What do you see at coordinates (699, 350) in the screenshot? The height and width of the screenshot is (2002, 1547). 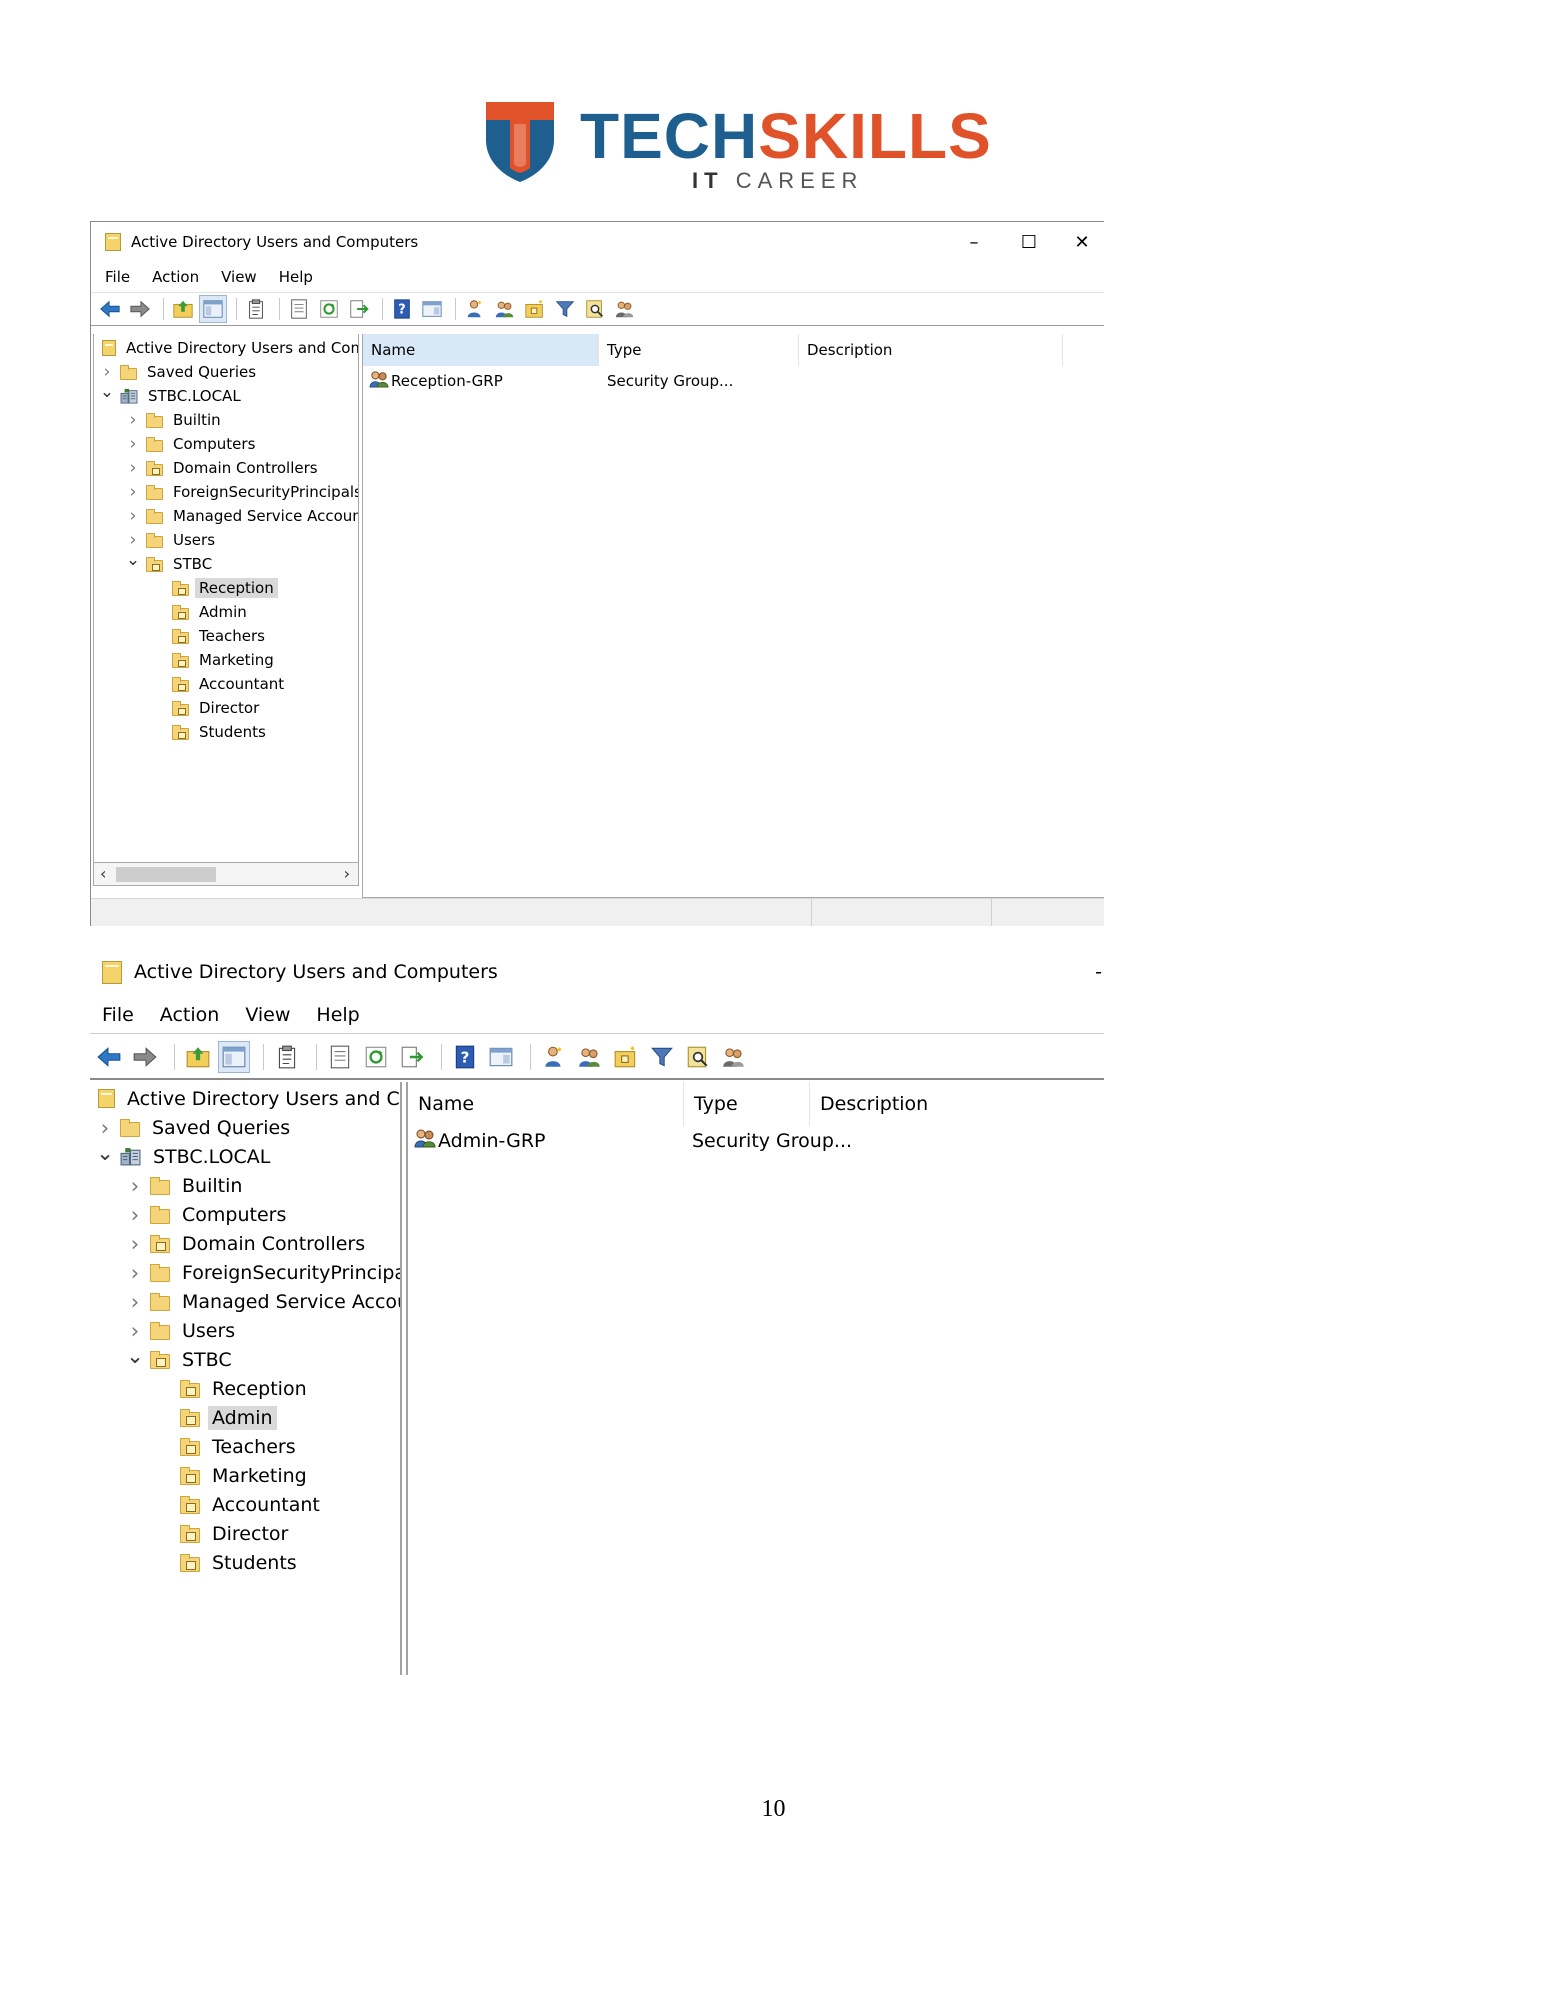 I see `column-header-type: Type` at bounding box center [699, 350].